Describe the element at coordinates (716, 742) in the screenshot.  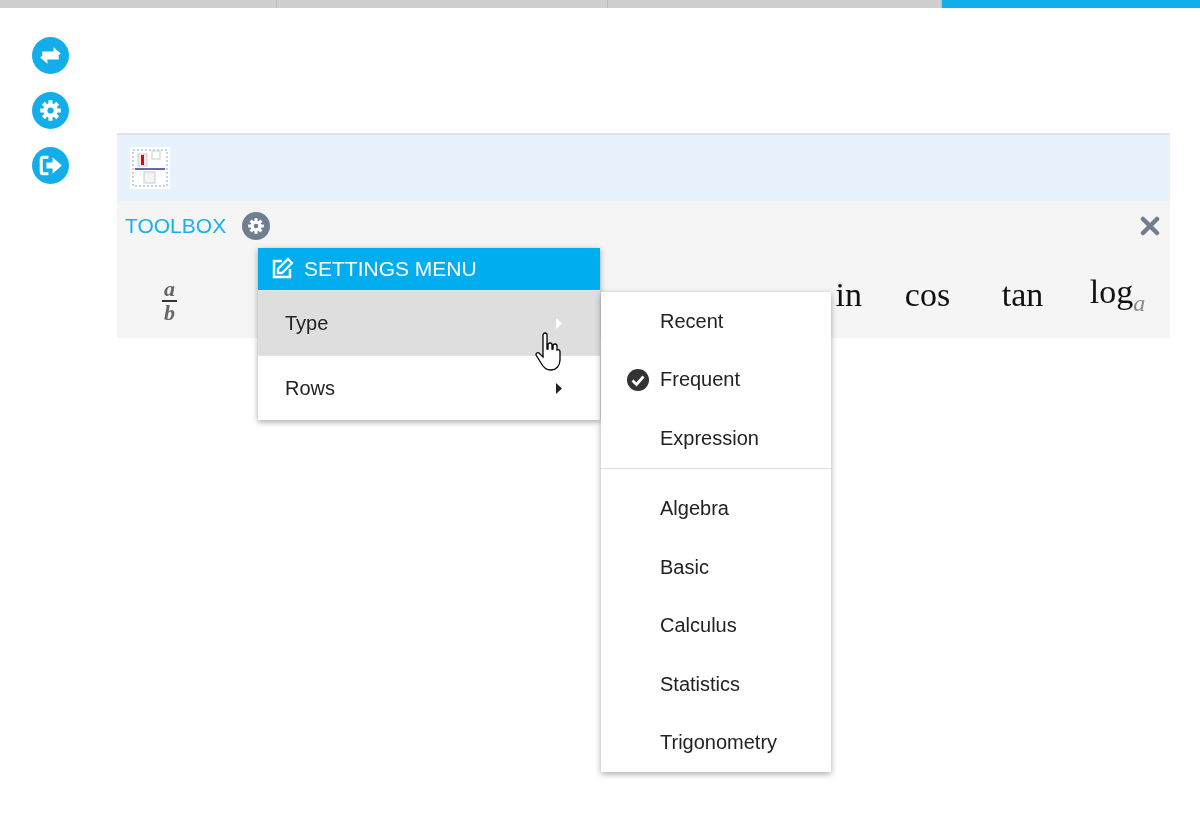
I see `submenu-item: Trigonometry` at that location.